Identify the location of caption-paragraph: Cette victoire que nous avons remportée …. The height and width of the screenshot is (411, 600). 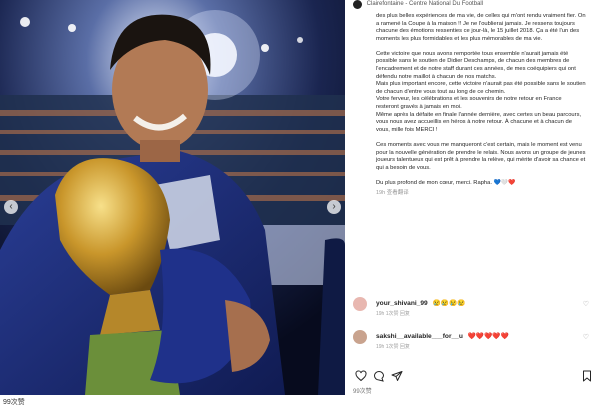
(476, 65).